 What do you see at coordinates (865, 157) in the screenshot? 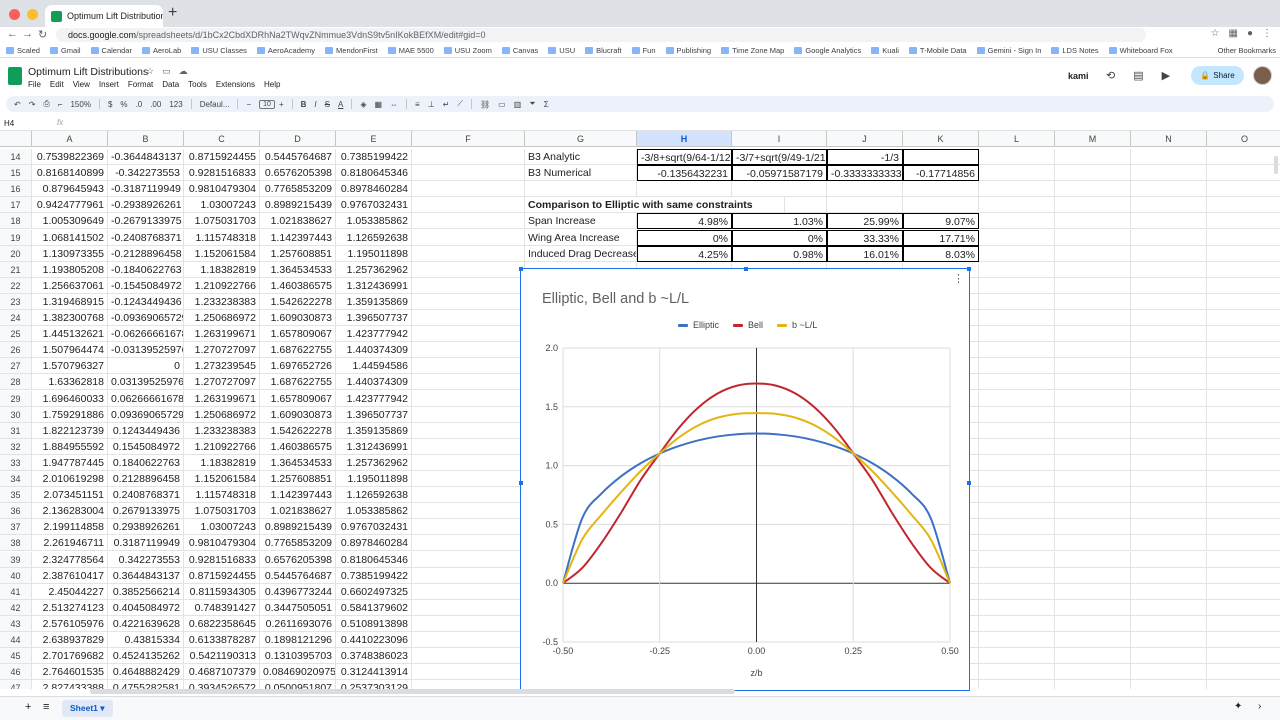
I see `cell-j: -1/3` at bounding box center [865, 157].